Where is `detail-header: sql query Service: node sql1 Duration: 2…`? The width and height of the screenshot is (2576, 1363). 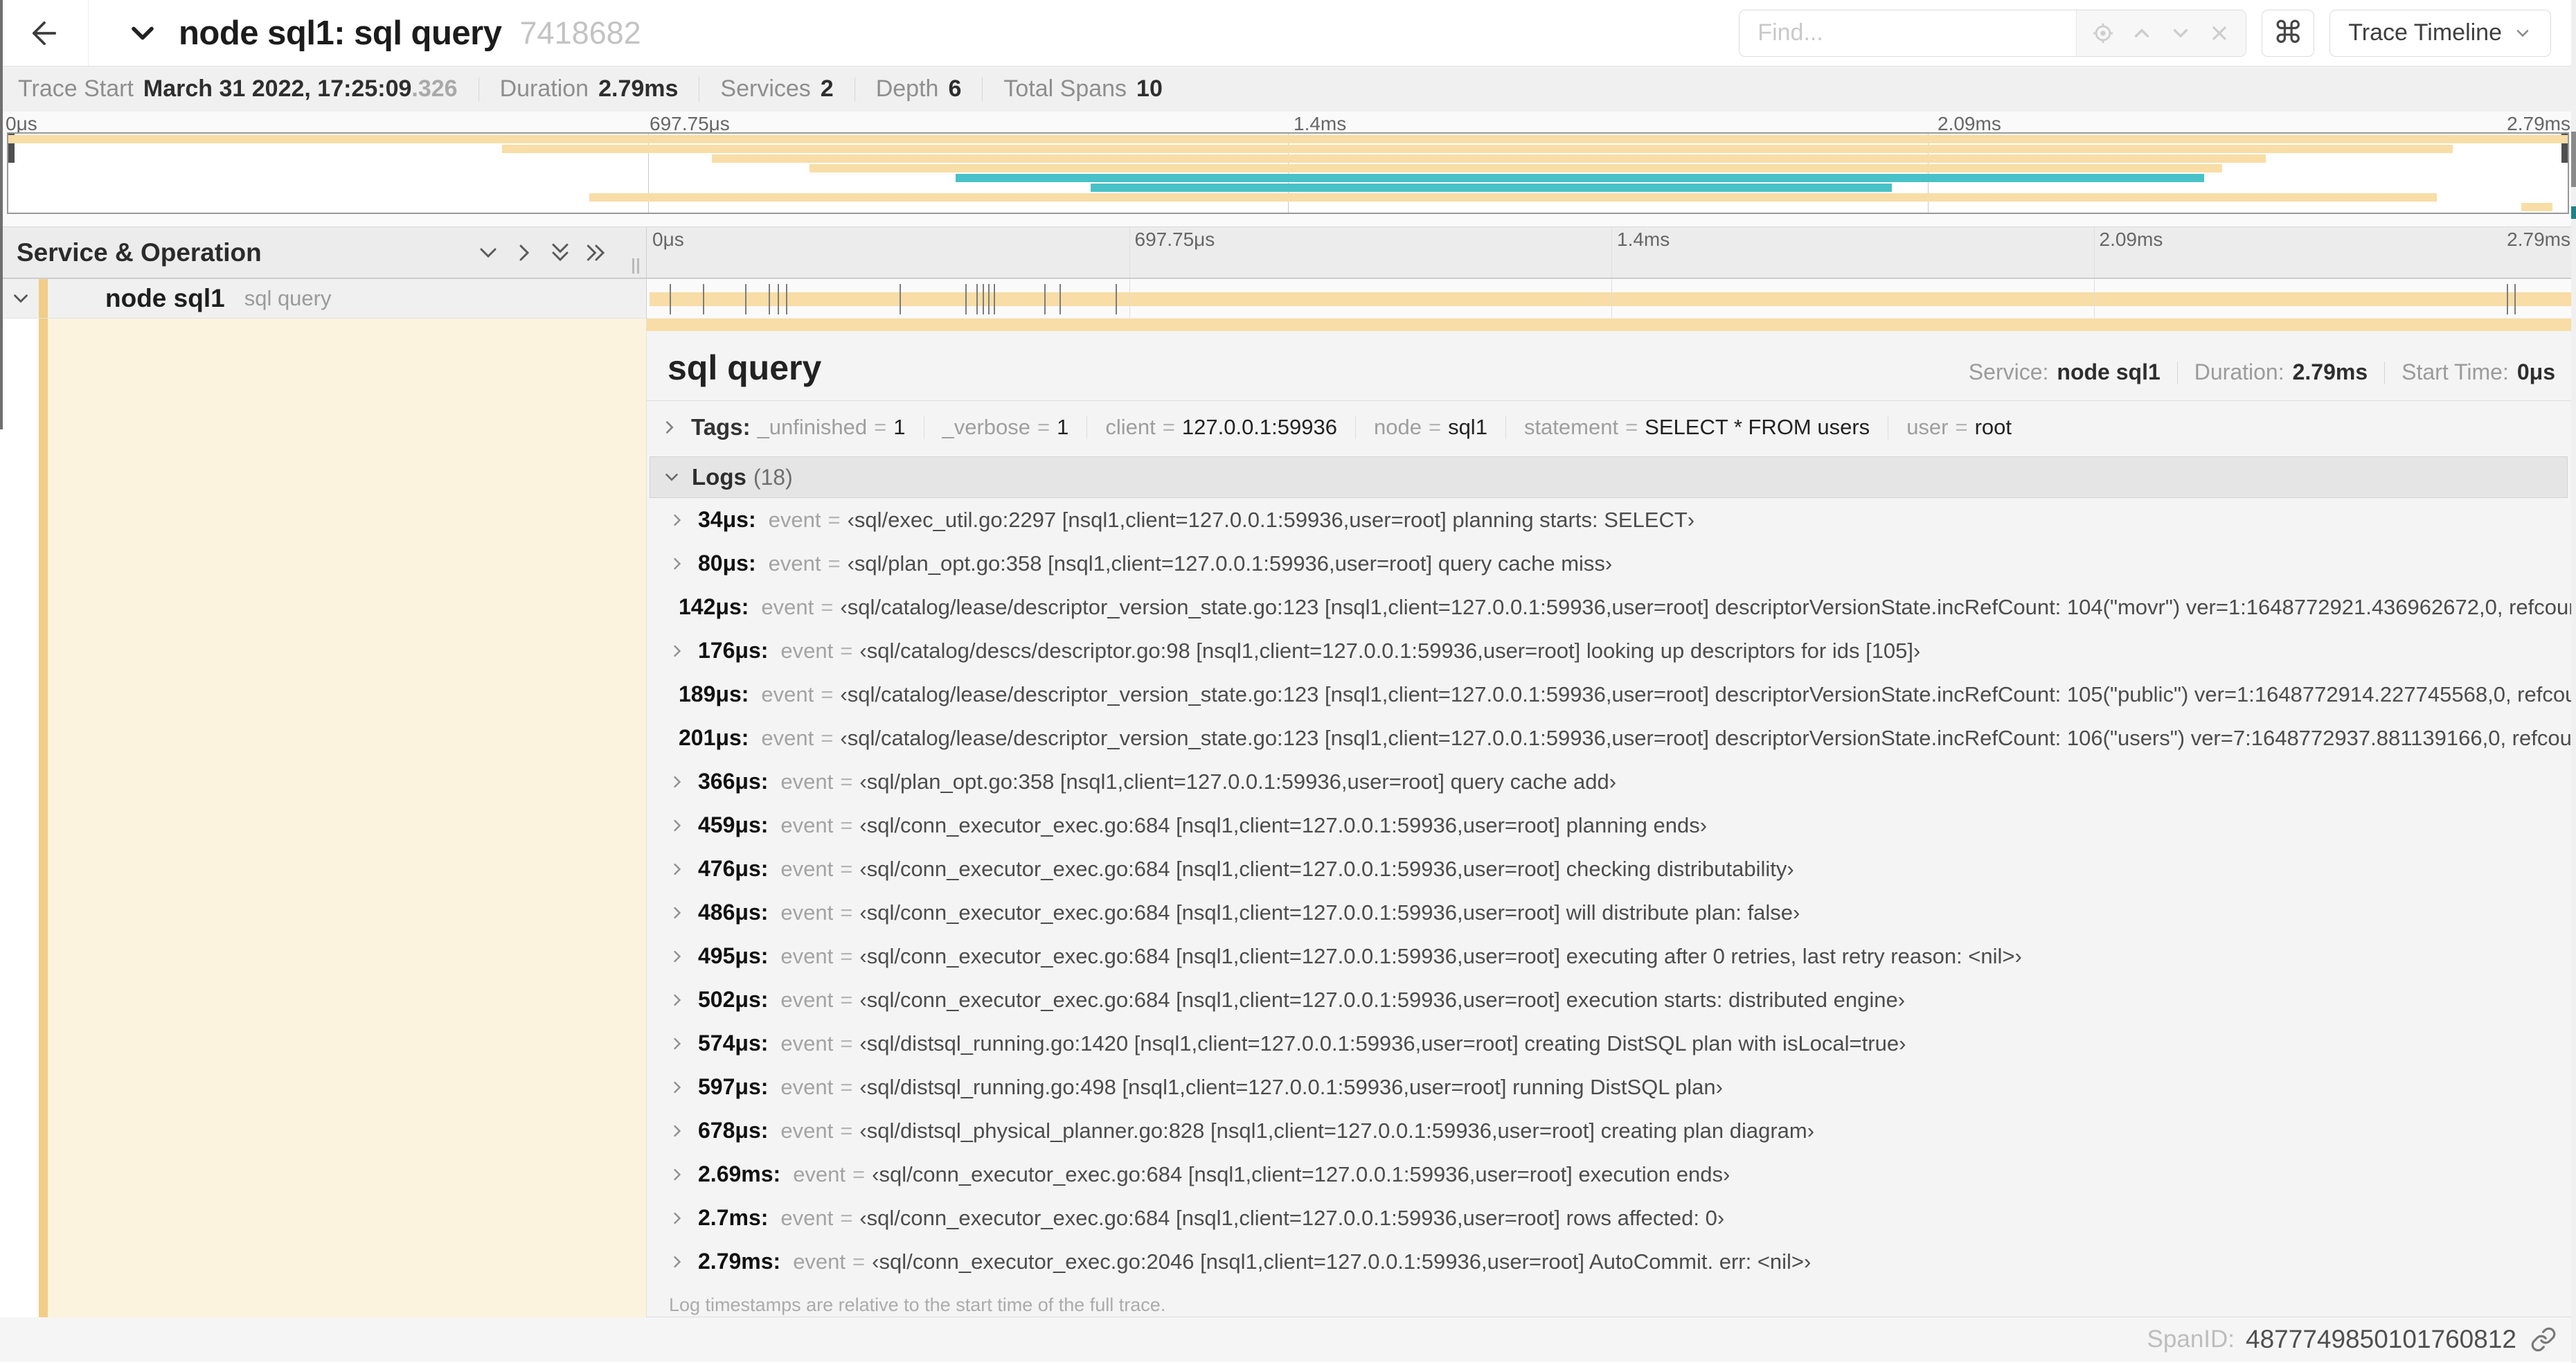
detail-header: sql query Service: node sql1 Duration: 2… is located at coordinates (1612, 359).